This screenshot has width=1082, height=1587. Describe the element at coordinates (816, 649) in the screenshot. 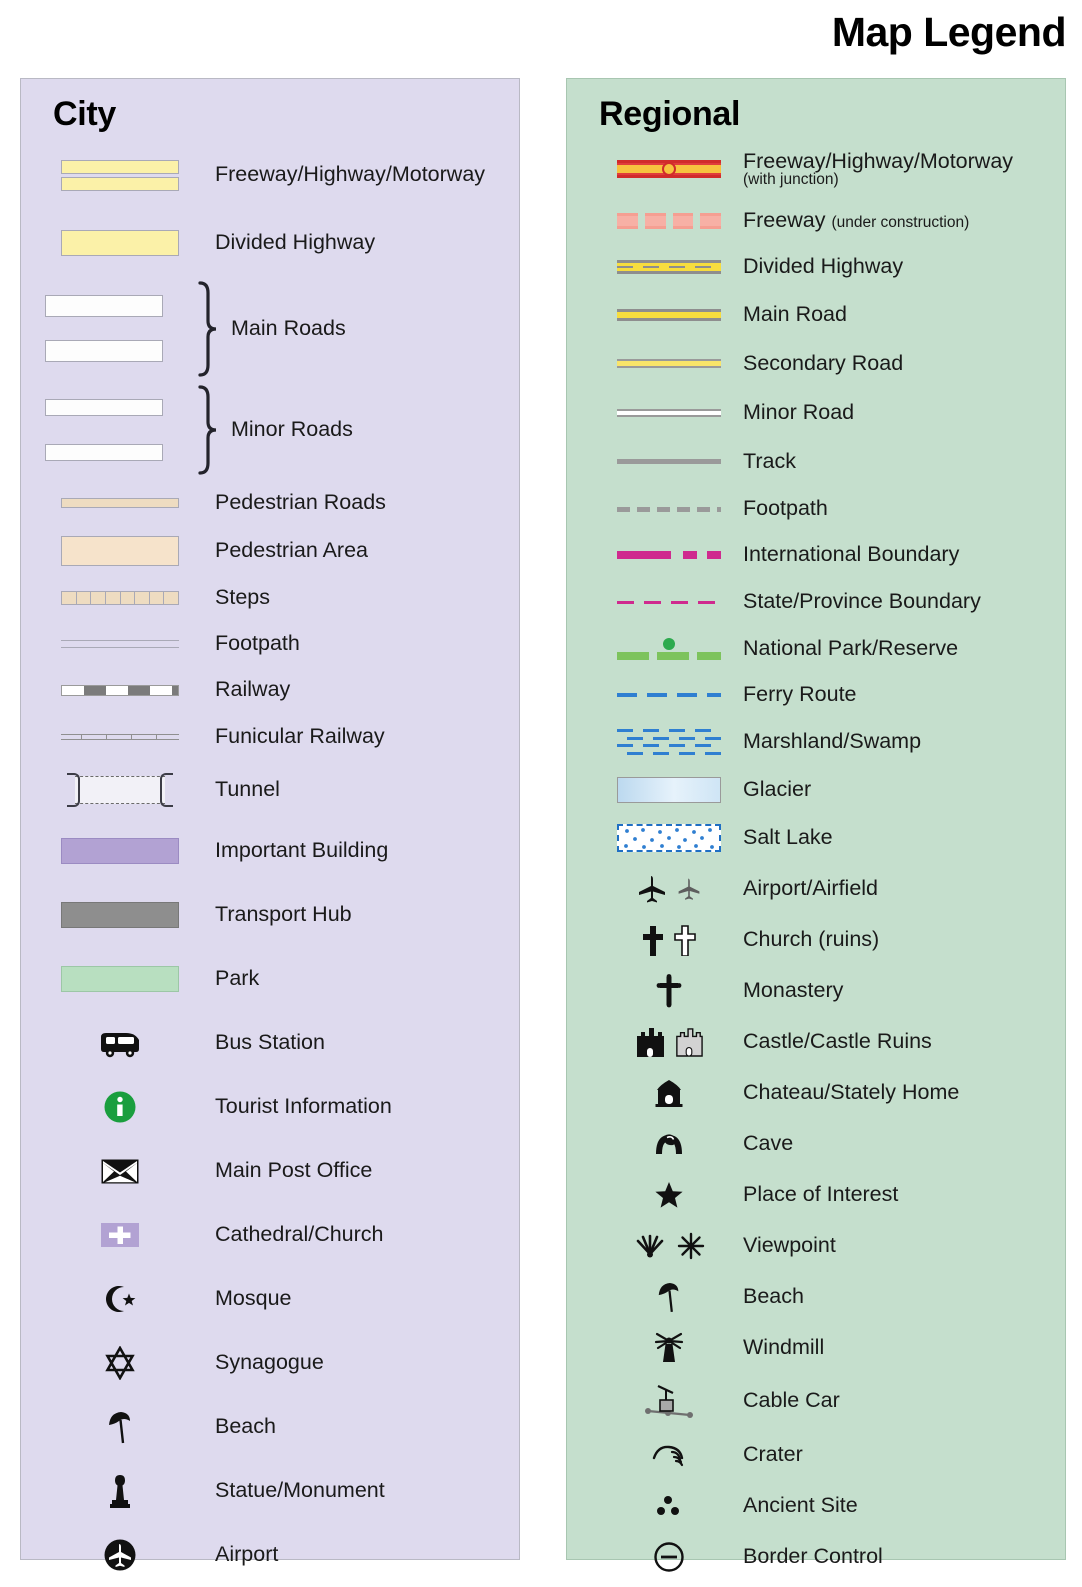

I see `legend-item-regional-national-park: National Park/Reserve` at that location.